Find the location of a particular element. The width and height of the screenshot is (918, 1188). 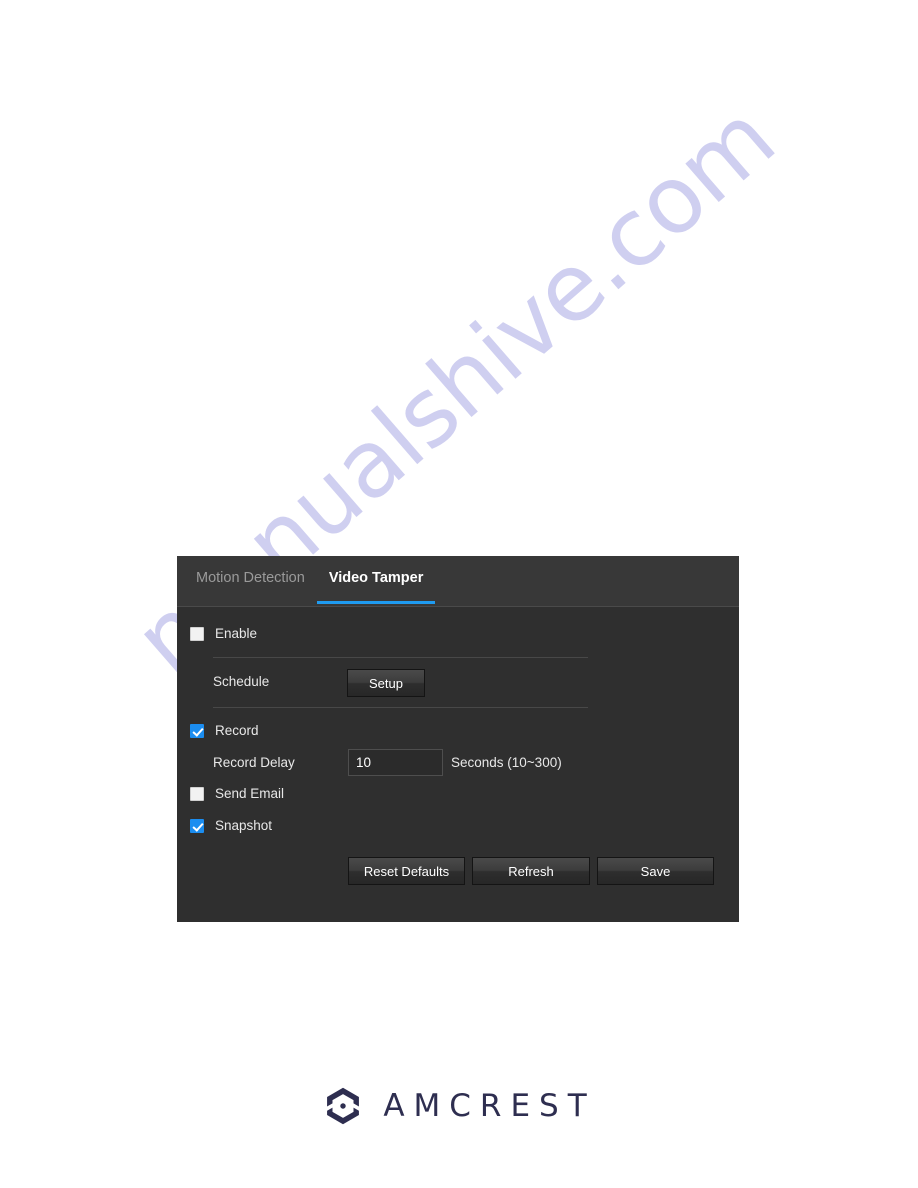

divider-bottom is located at coordinates (400, 707).